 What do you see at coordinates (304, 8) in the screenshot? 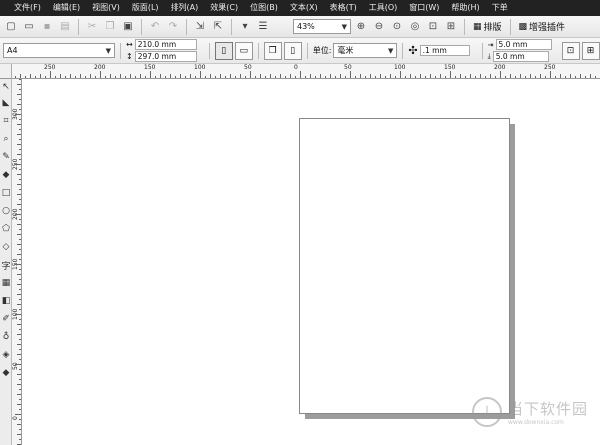
I see `menu-item: 文本(X)` at bounding box center [304, 8].